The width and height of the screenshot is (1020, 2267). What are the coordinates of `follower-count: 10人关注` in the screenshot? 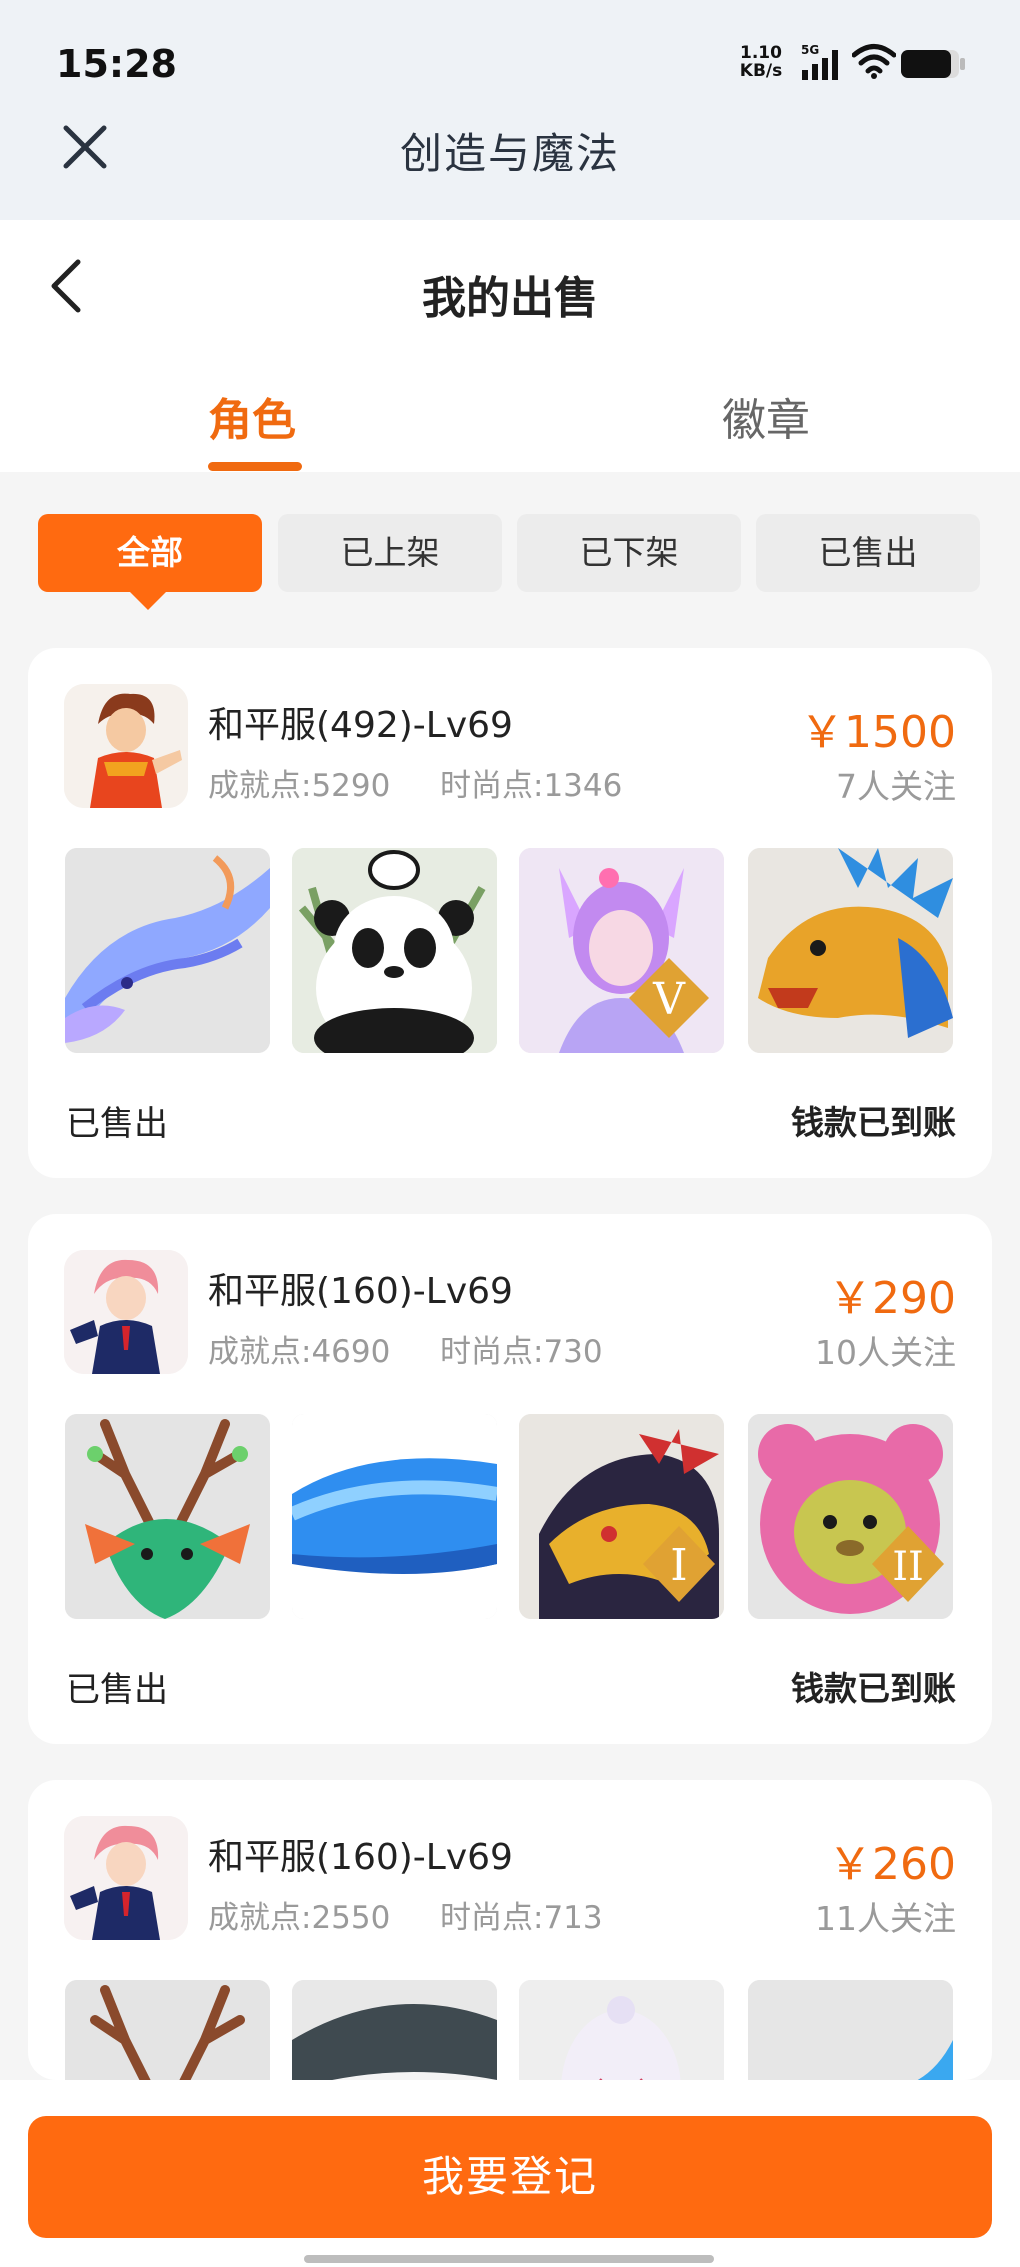 It's located at (885, 1352).